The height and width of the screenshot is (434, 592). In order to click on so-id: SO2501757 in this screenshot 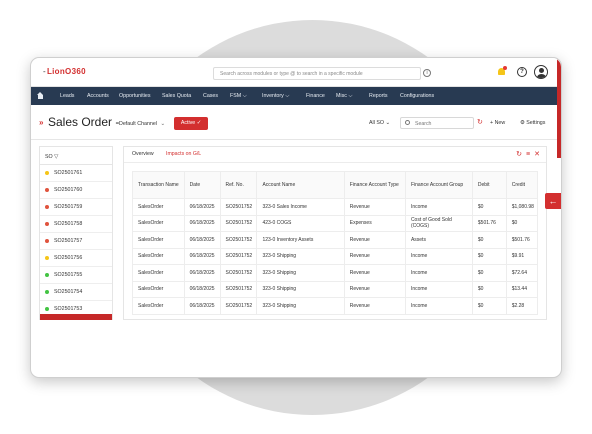, I will do `click(68, 241)`.